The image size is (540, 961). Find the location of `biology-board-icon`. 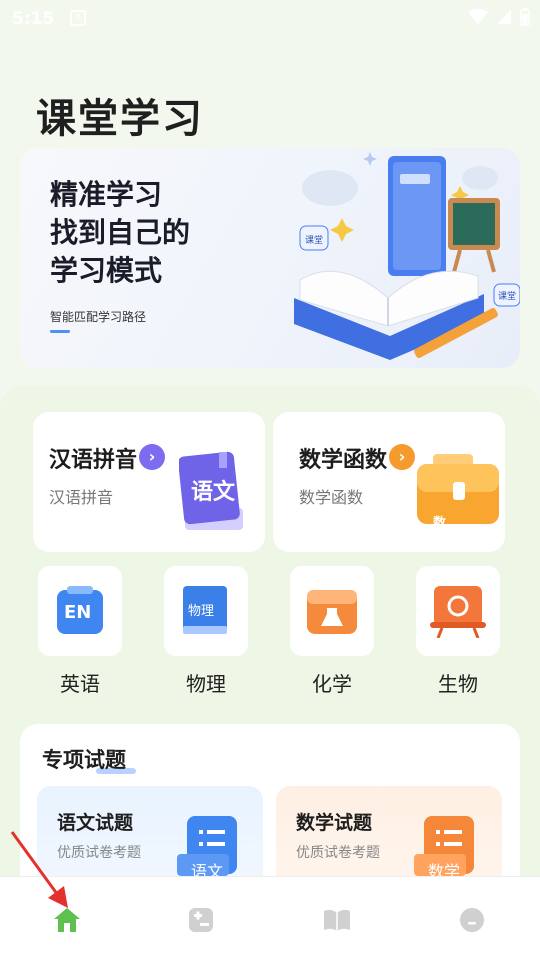

biology-board-icon is located at coordinates (458, 612).